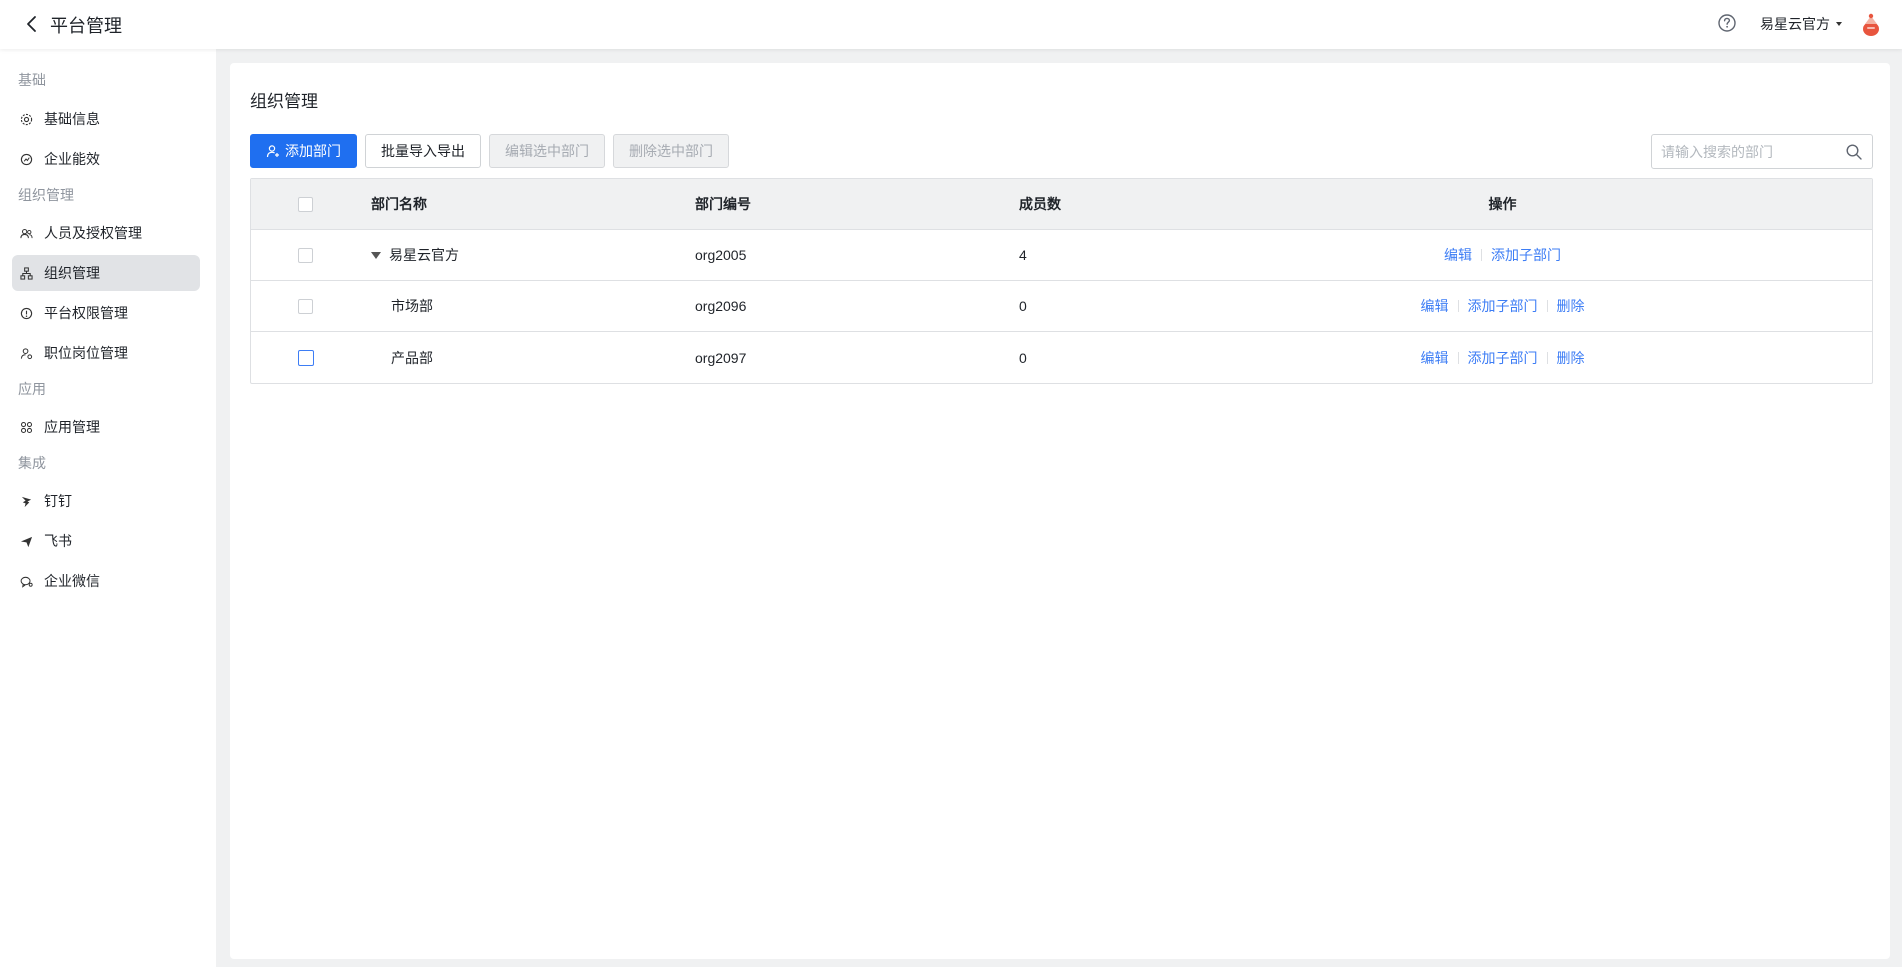 The width and height of the screenshot is (1902, 967). Describe the element at coordinates (86, 313) in the screenshot. I see `sidebar-item-label: 平台权限管理` at that location.